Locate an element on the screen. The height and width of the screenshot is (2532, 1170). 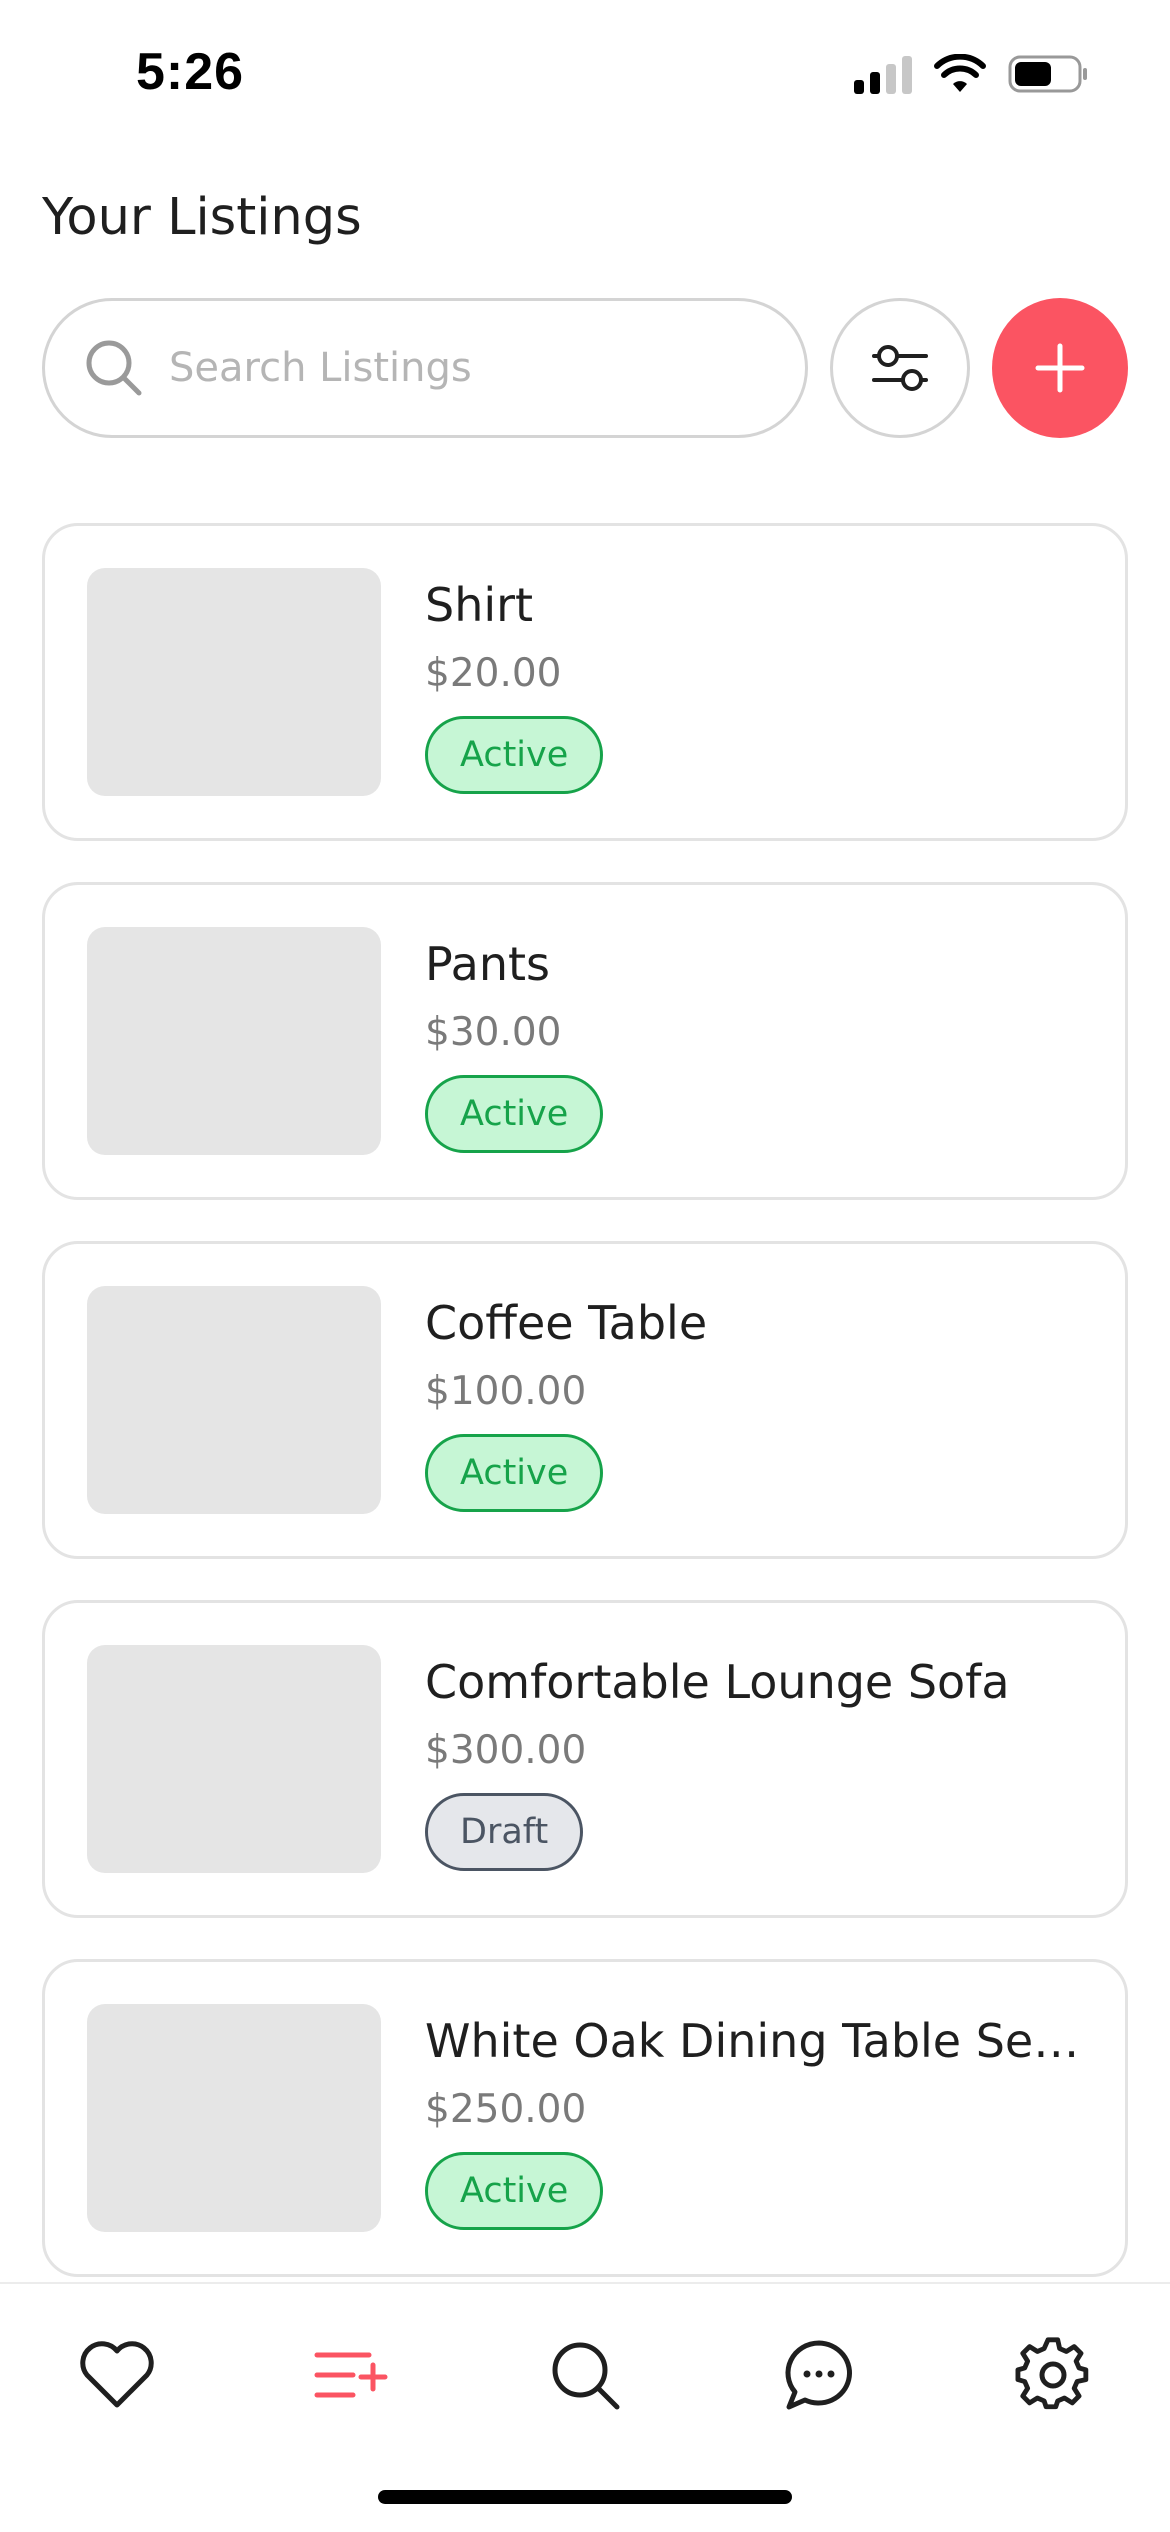
listing-name: Coffee Table is located at coordinates (566, 1323).